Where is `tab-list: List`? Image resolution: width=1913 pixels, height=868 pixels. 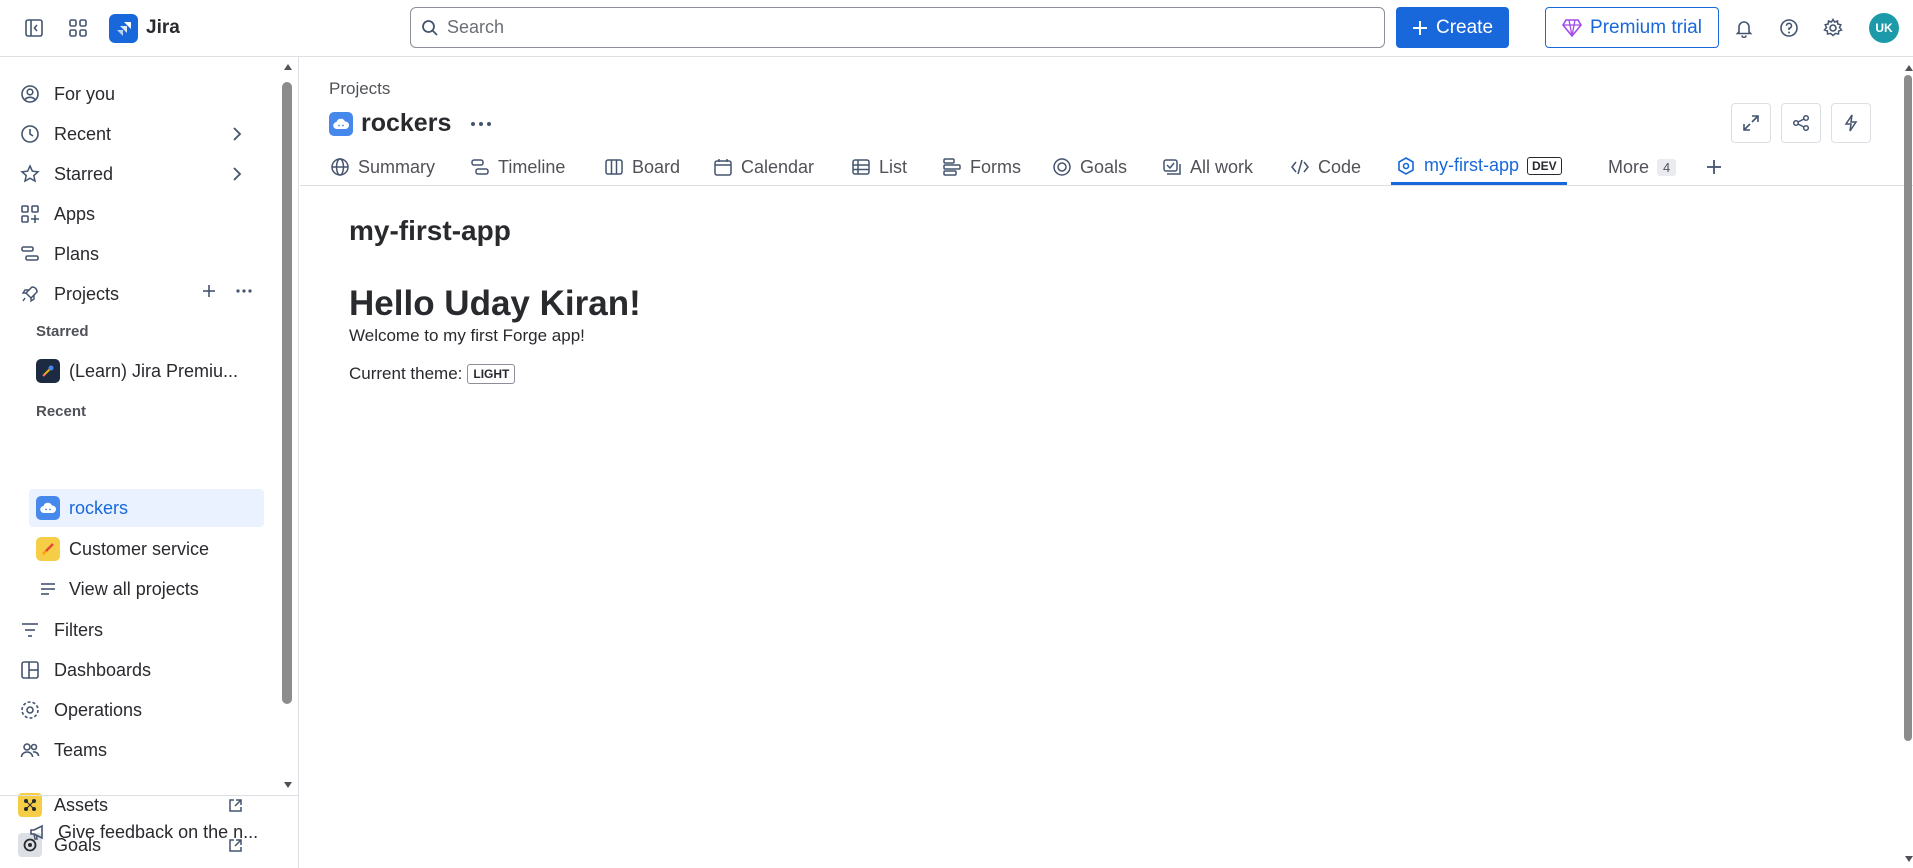 tab-list: List is located at coordinates (879, 167).